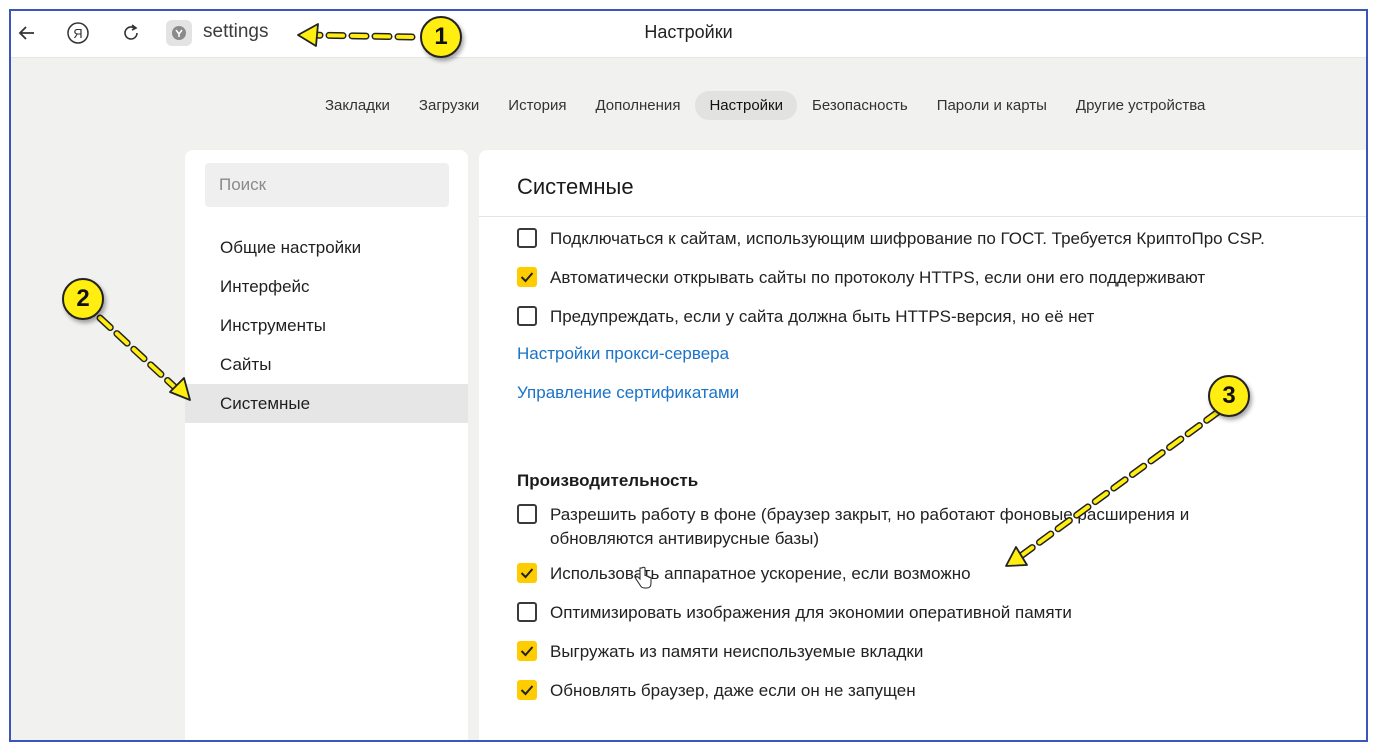 The width and height of the screenshot is (1379, 750). I want to click on hand-cursor-icon, so click(643, 577).